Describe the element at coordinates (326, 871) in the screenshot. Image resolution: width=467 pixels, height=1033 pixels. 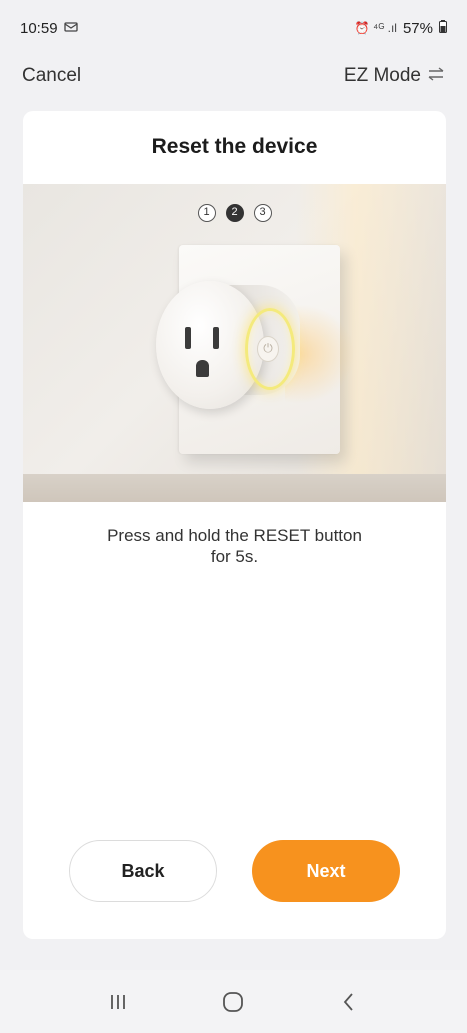
I see `next-button: Next` at that location.